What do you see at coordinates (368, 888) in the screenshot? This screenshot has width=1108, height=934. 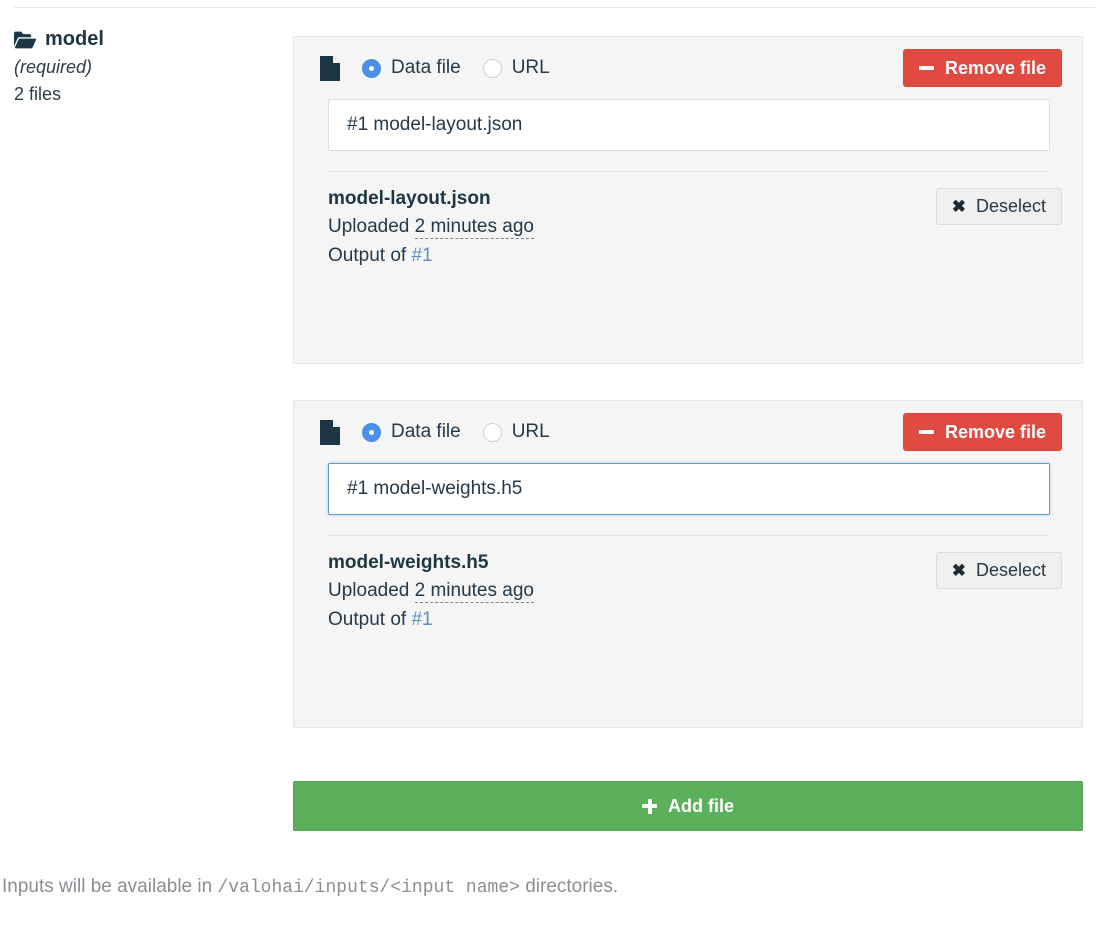 I see `inputs-path: /valohai/inputs/<input name>` at bounding box center [368, 888].